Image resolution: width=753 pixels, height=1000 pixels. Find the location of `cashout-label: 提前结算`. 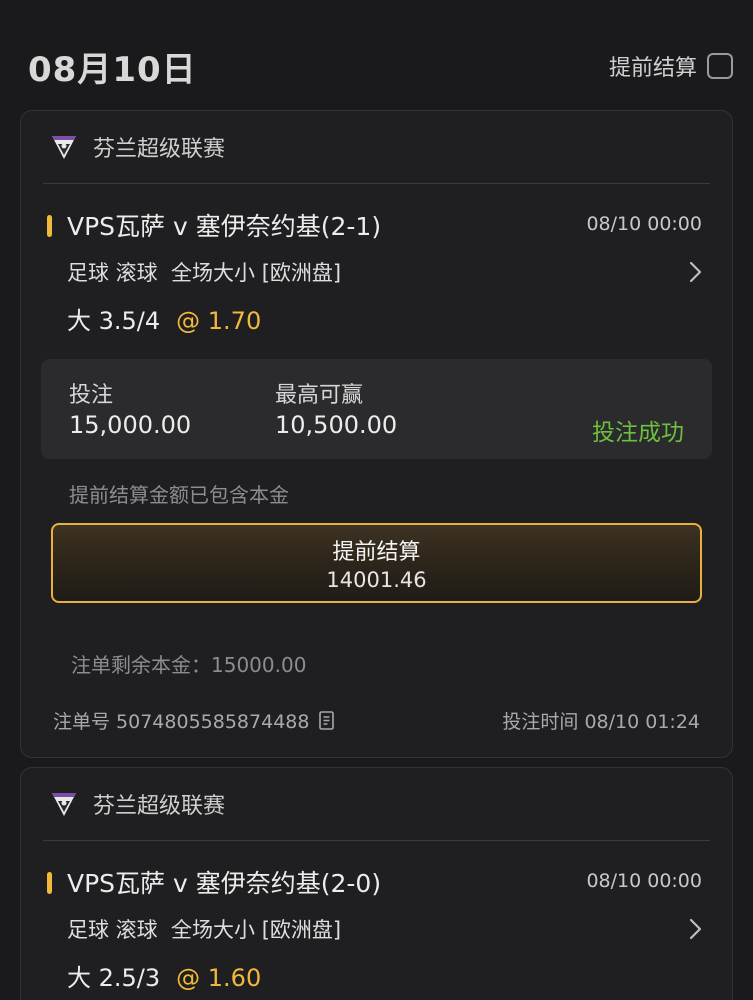

cashout-label: 提前结算 is located at coordinates (376, 552).